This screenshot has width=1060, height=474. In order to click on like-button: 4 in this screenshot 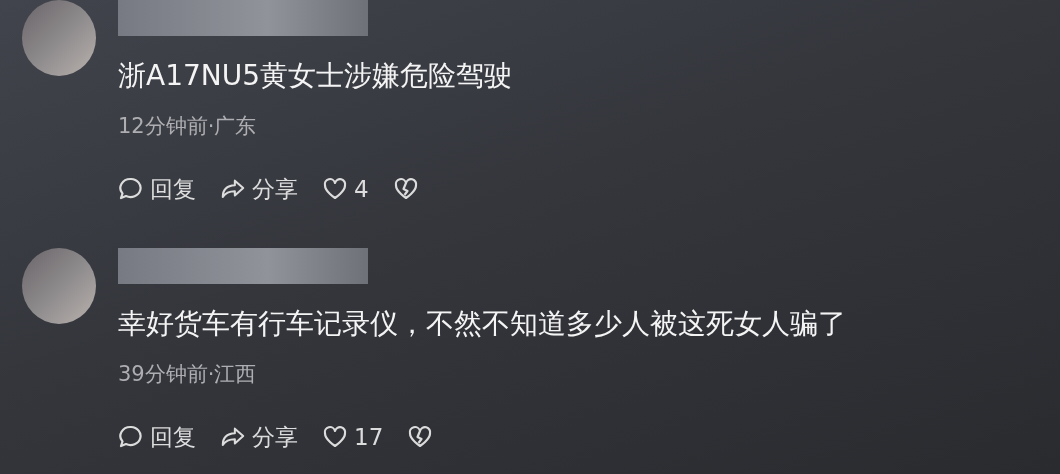, I will do `click(345, 189)`.